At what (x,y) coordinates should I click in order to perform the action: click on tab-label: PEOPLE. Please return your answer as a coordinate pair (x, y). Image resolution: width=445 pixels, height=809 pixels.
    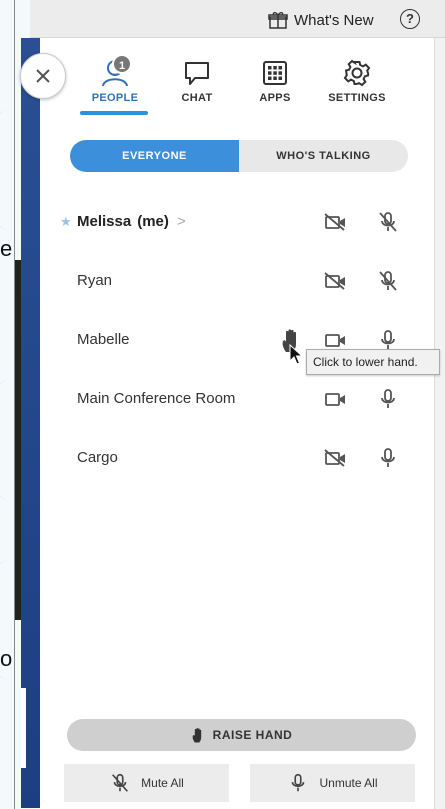
    Looking at the image, I should click on (115, 98).